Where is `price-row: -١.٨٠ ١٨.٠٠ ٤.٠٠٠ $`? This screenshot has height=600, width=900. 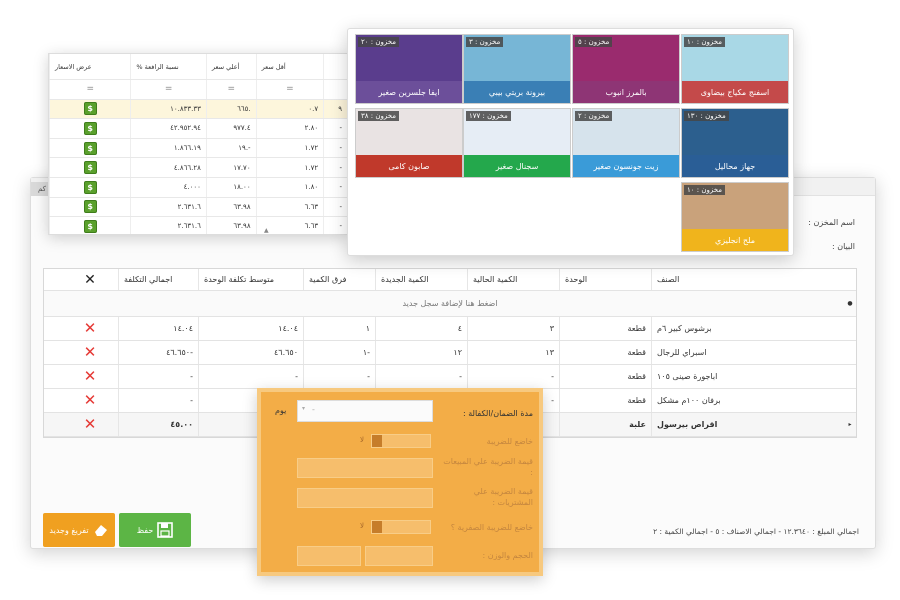 price-row: -١.٨٠ ١٨.٠٠ ٤.٠٠٠ $ is located at coordinates (198, 187).